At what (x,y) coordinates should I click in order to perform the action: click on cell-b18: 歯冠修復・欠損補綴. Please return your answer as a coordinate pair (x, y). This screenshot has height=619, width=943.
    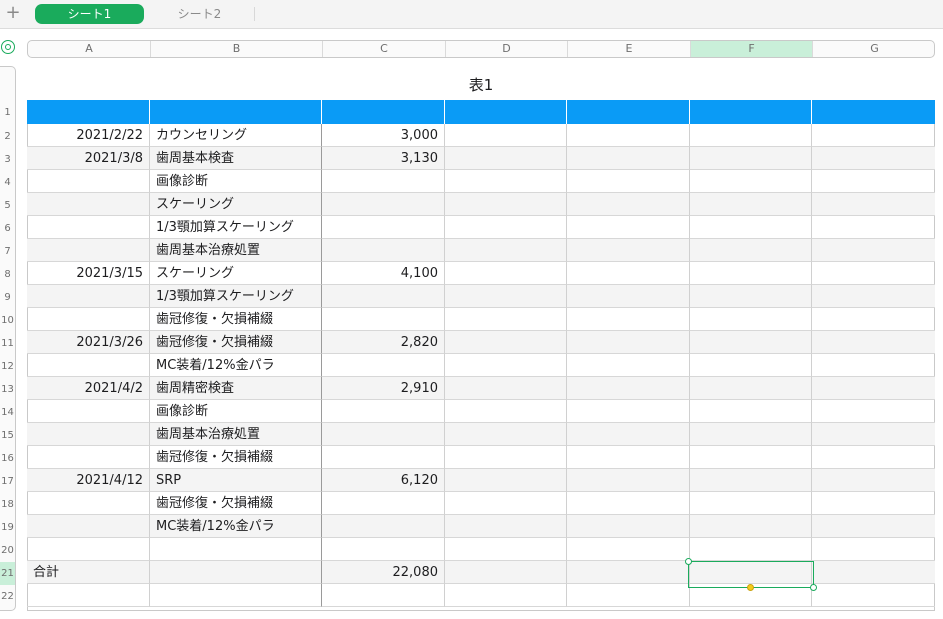
    Looking at the image, I should click on (236, 503).